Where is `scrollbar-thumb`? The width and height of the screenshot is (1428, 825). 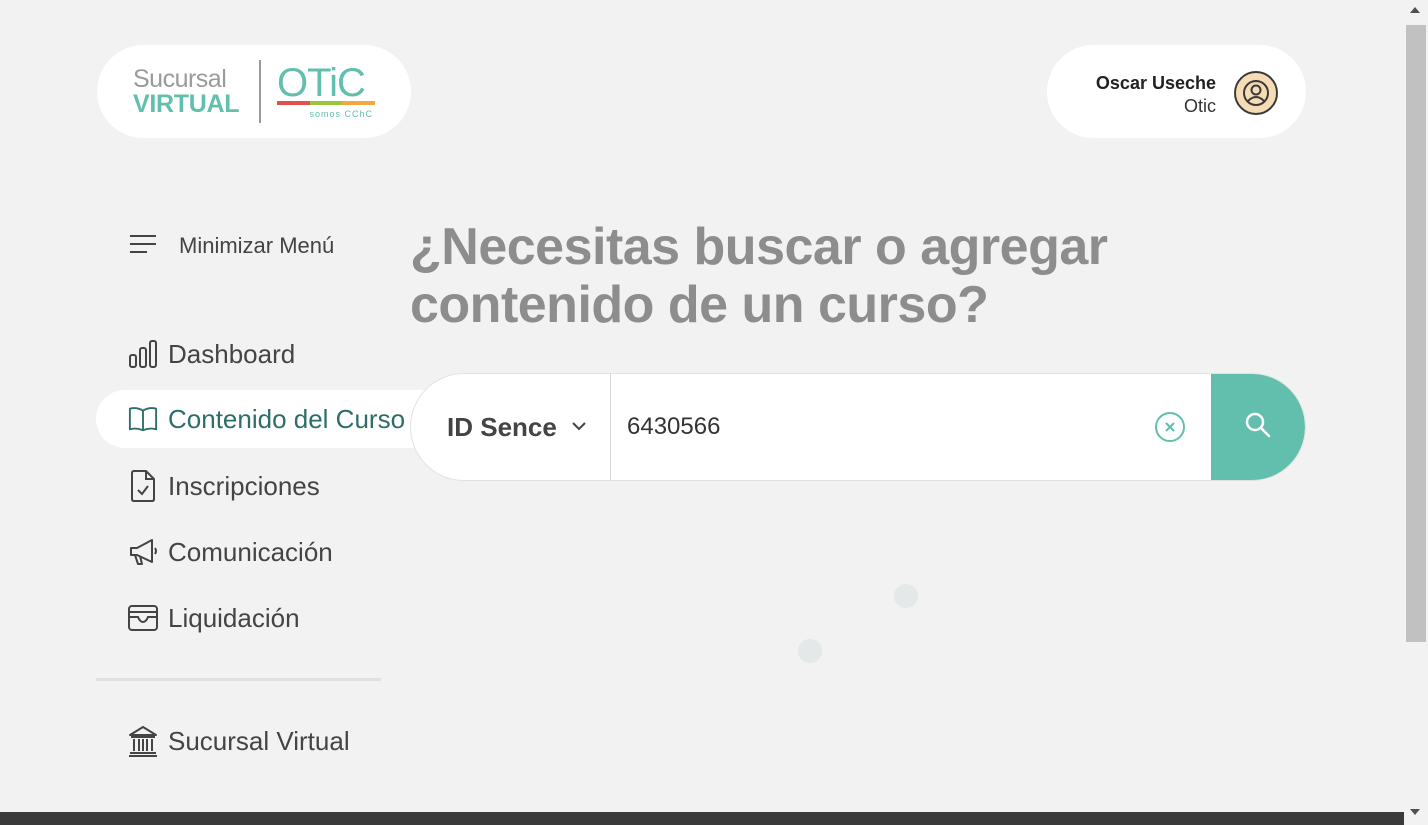
scrollbar-thumb is located at coordinates (1416, 333).